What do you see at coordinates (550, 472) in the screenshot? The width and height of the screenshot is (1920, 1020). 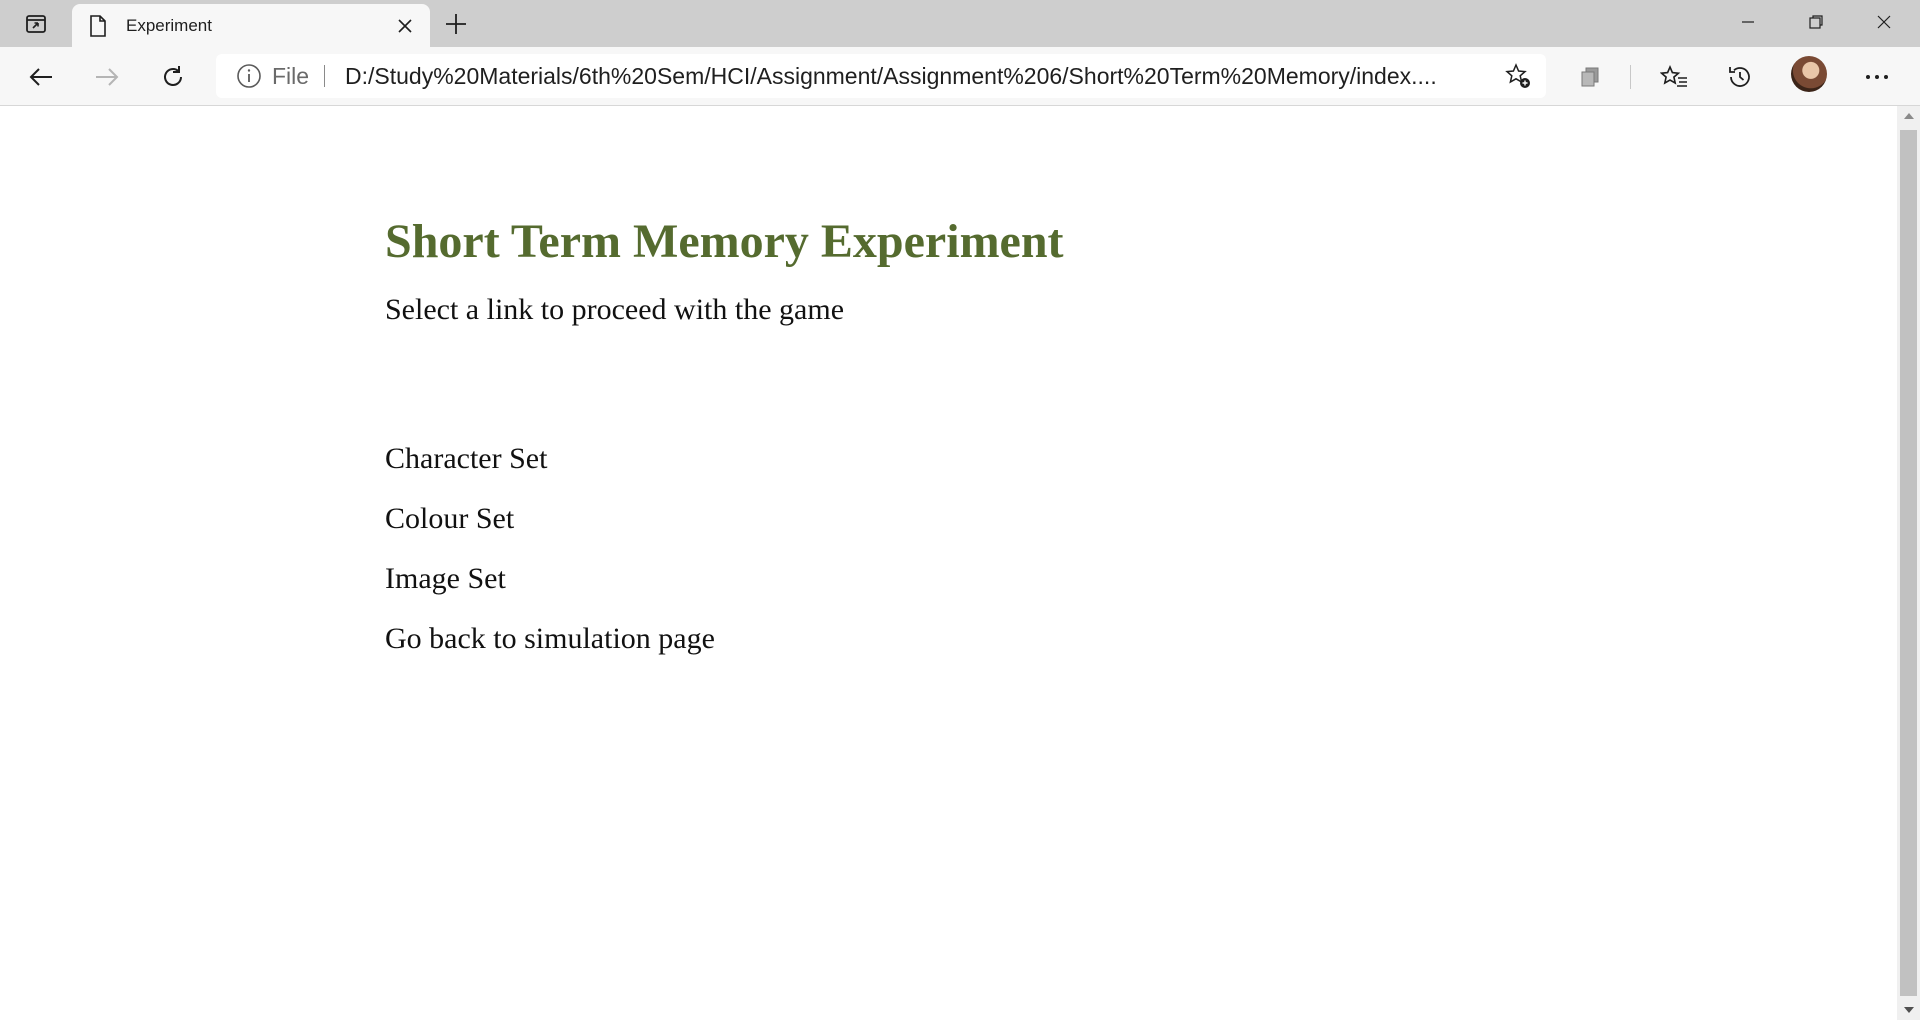 I see `character-set-link: Character Set` at bounding box center [550, 472].